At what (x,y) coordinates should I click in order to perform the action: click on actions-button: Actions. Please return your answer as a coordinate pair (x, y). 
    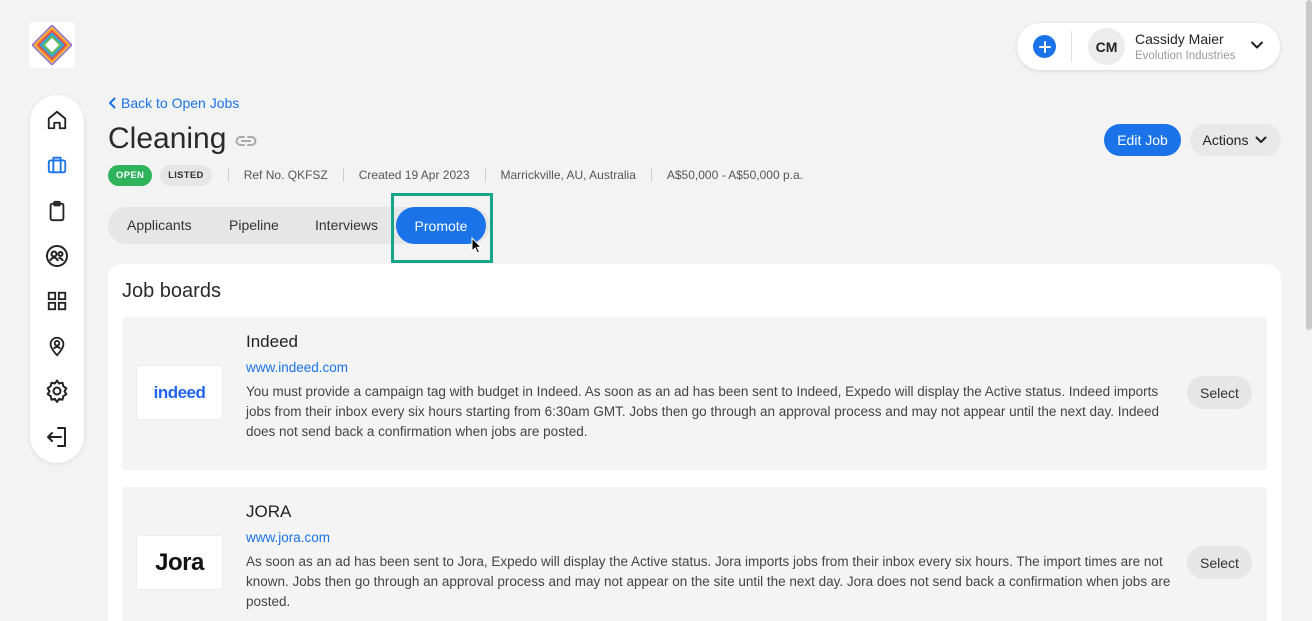
    Looking at the image, I should click on (1235, 140).